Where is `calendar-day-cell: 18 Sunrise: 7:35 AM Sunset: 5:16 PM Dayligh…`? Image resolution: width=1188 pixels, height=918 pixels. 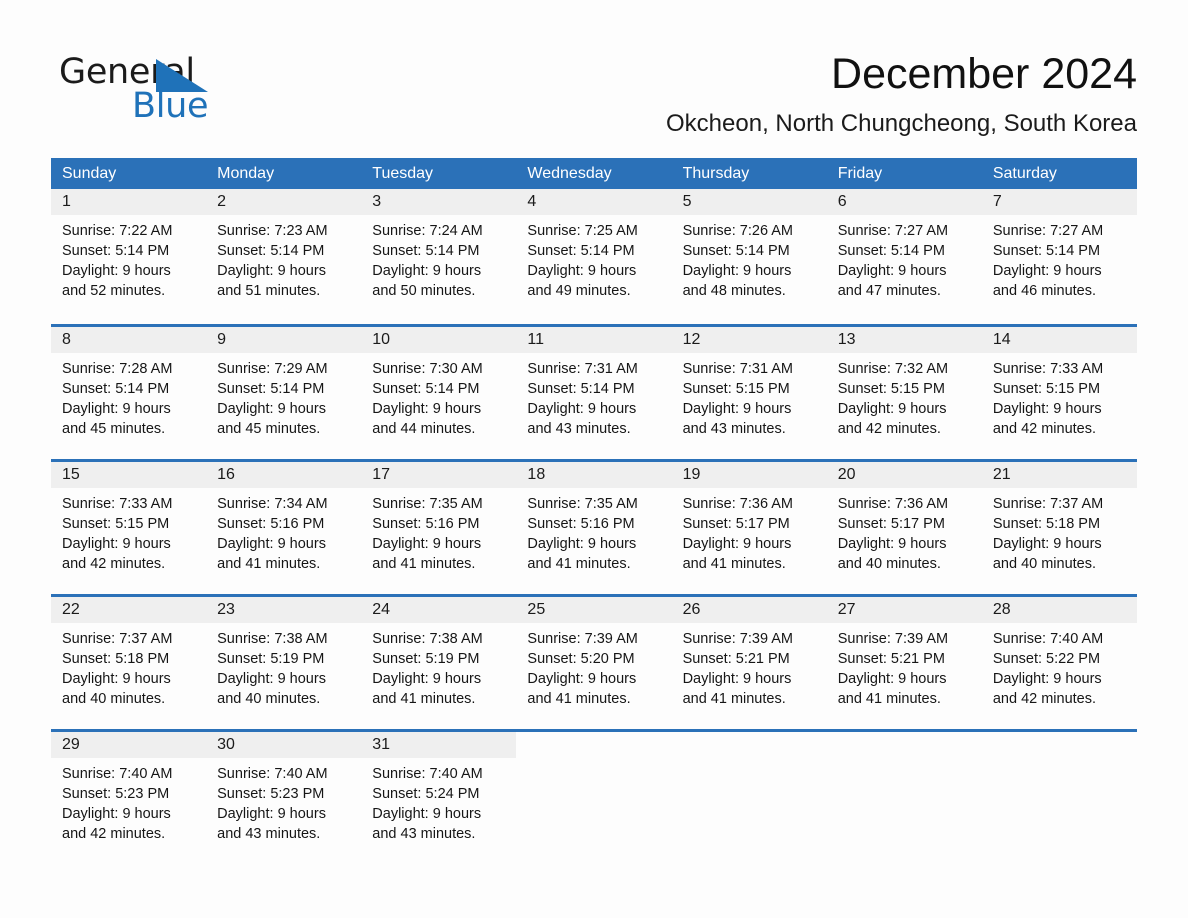 calendar-day-cell: 18 Sunrise: 7:35 AM Sunset: 5:16 PM Dayligh… is located at coordinates (594, 528).